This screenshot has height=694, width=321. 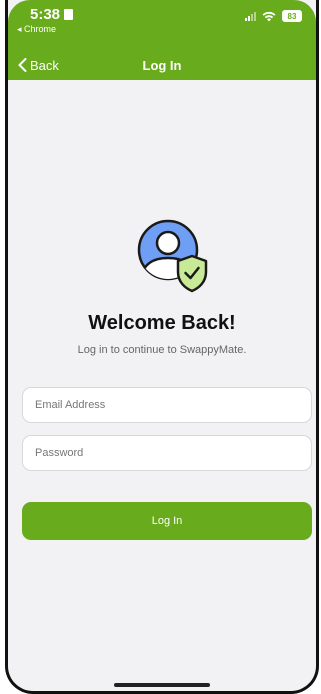 What do you see at coordinates (69, 14) in the screenshot?
I see `sim-icon` at bounding box center [69, 14].